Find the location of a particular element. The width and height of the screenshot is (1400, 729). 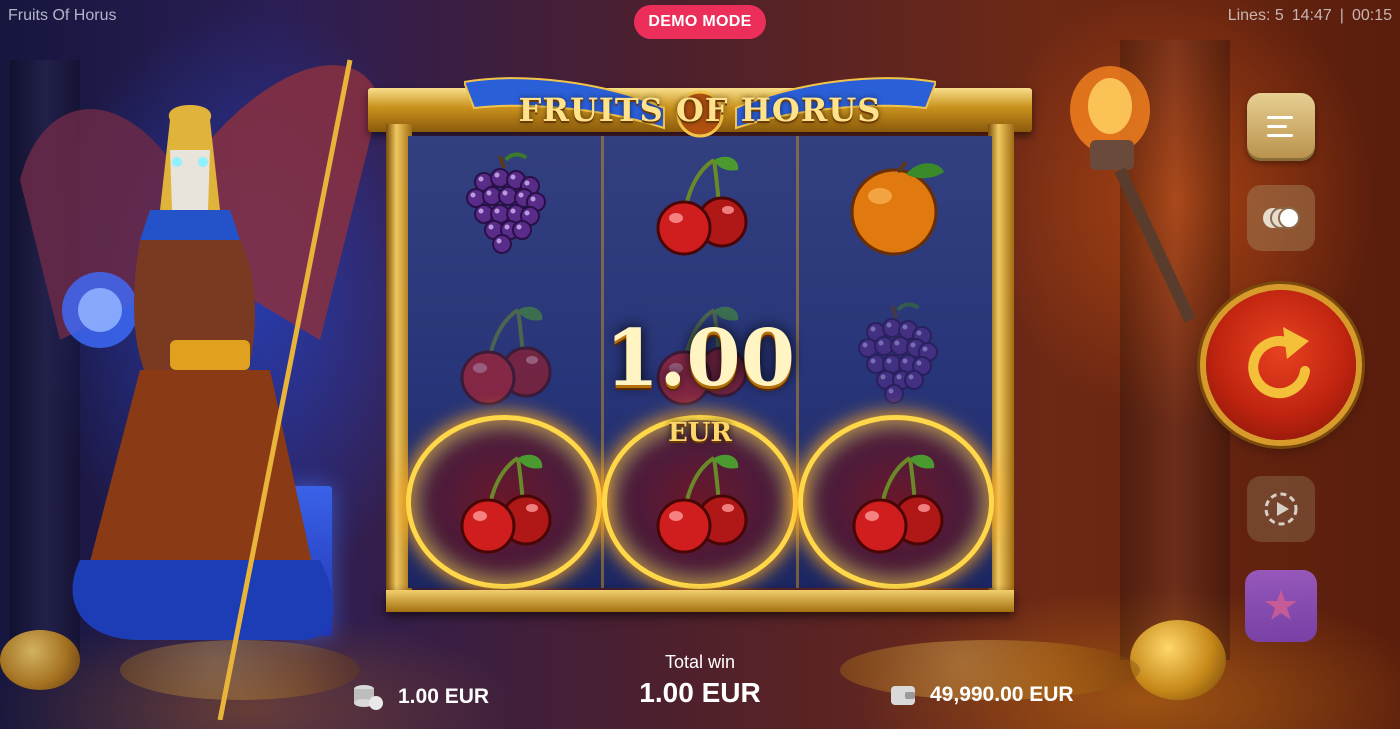

session-timer: 00:15 is located at coordinates (1371, 15).